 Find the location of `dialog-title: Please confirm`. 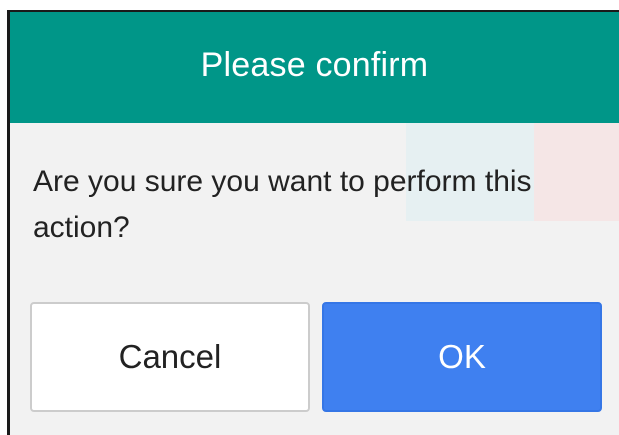

dialog-title: Please confirm is located at coordinates (314, 65).